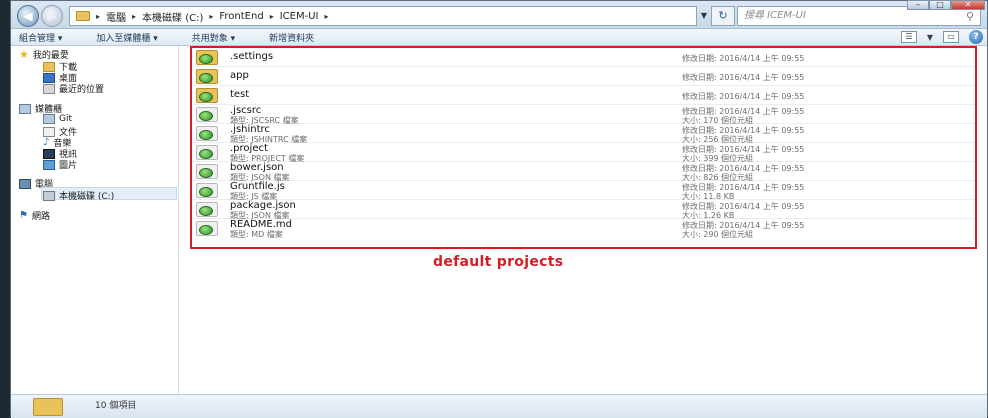  What do you see at coordinates (775, 15) in the screenshot?
I see `search-placeholder: 搜尋 ICEM-UI` at bounding box center [775, 15].